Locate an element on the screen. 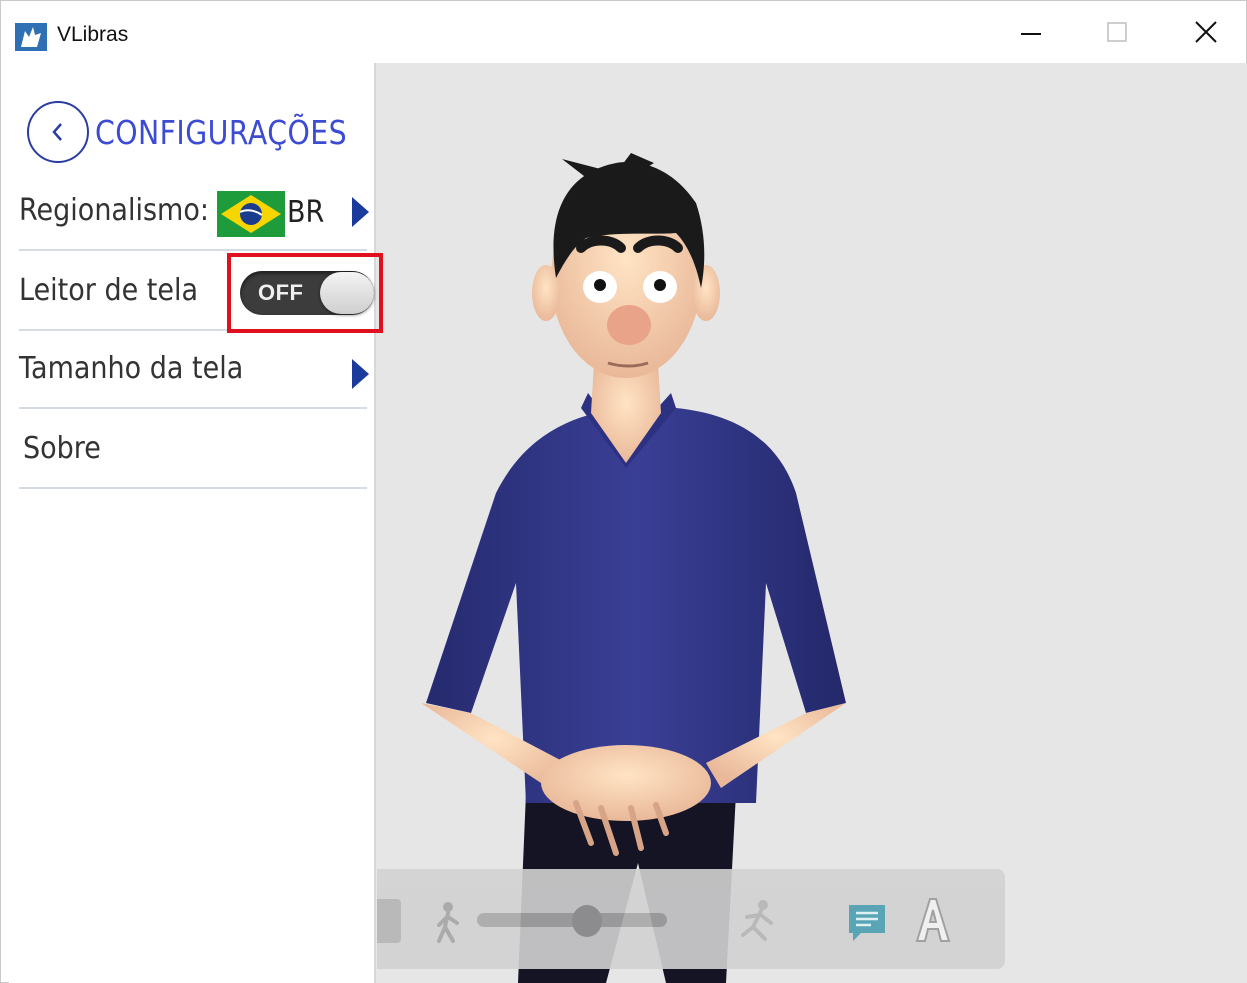  subtitle-icon is located at coordinates (867, 923).